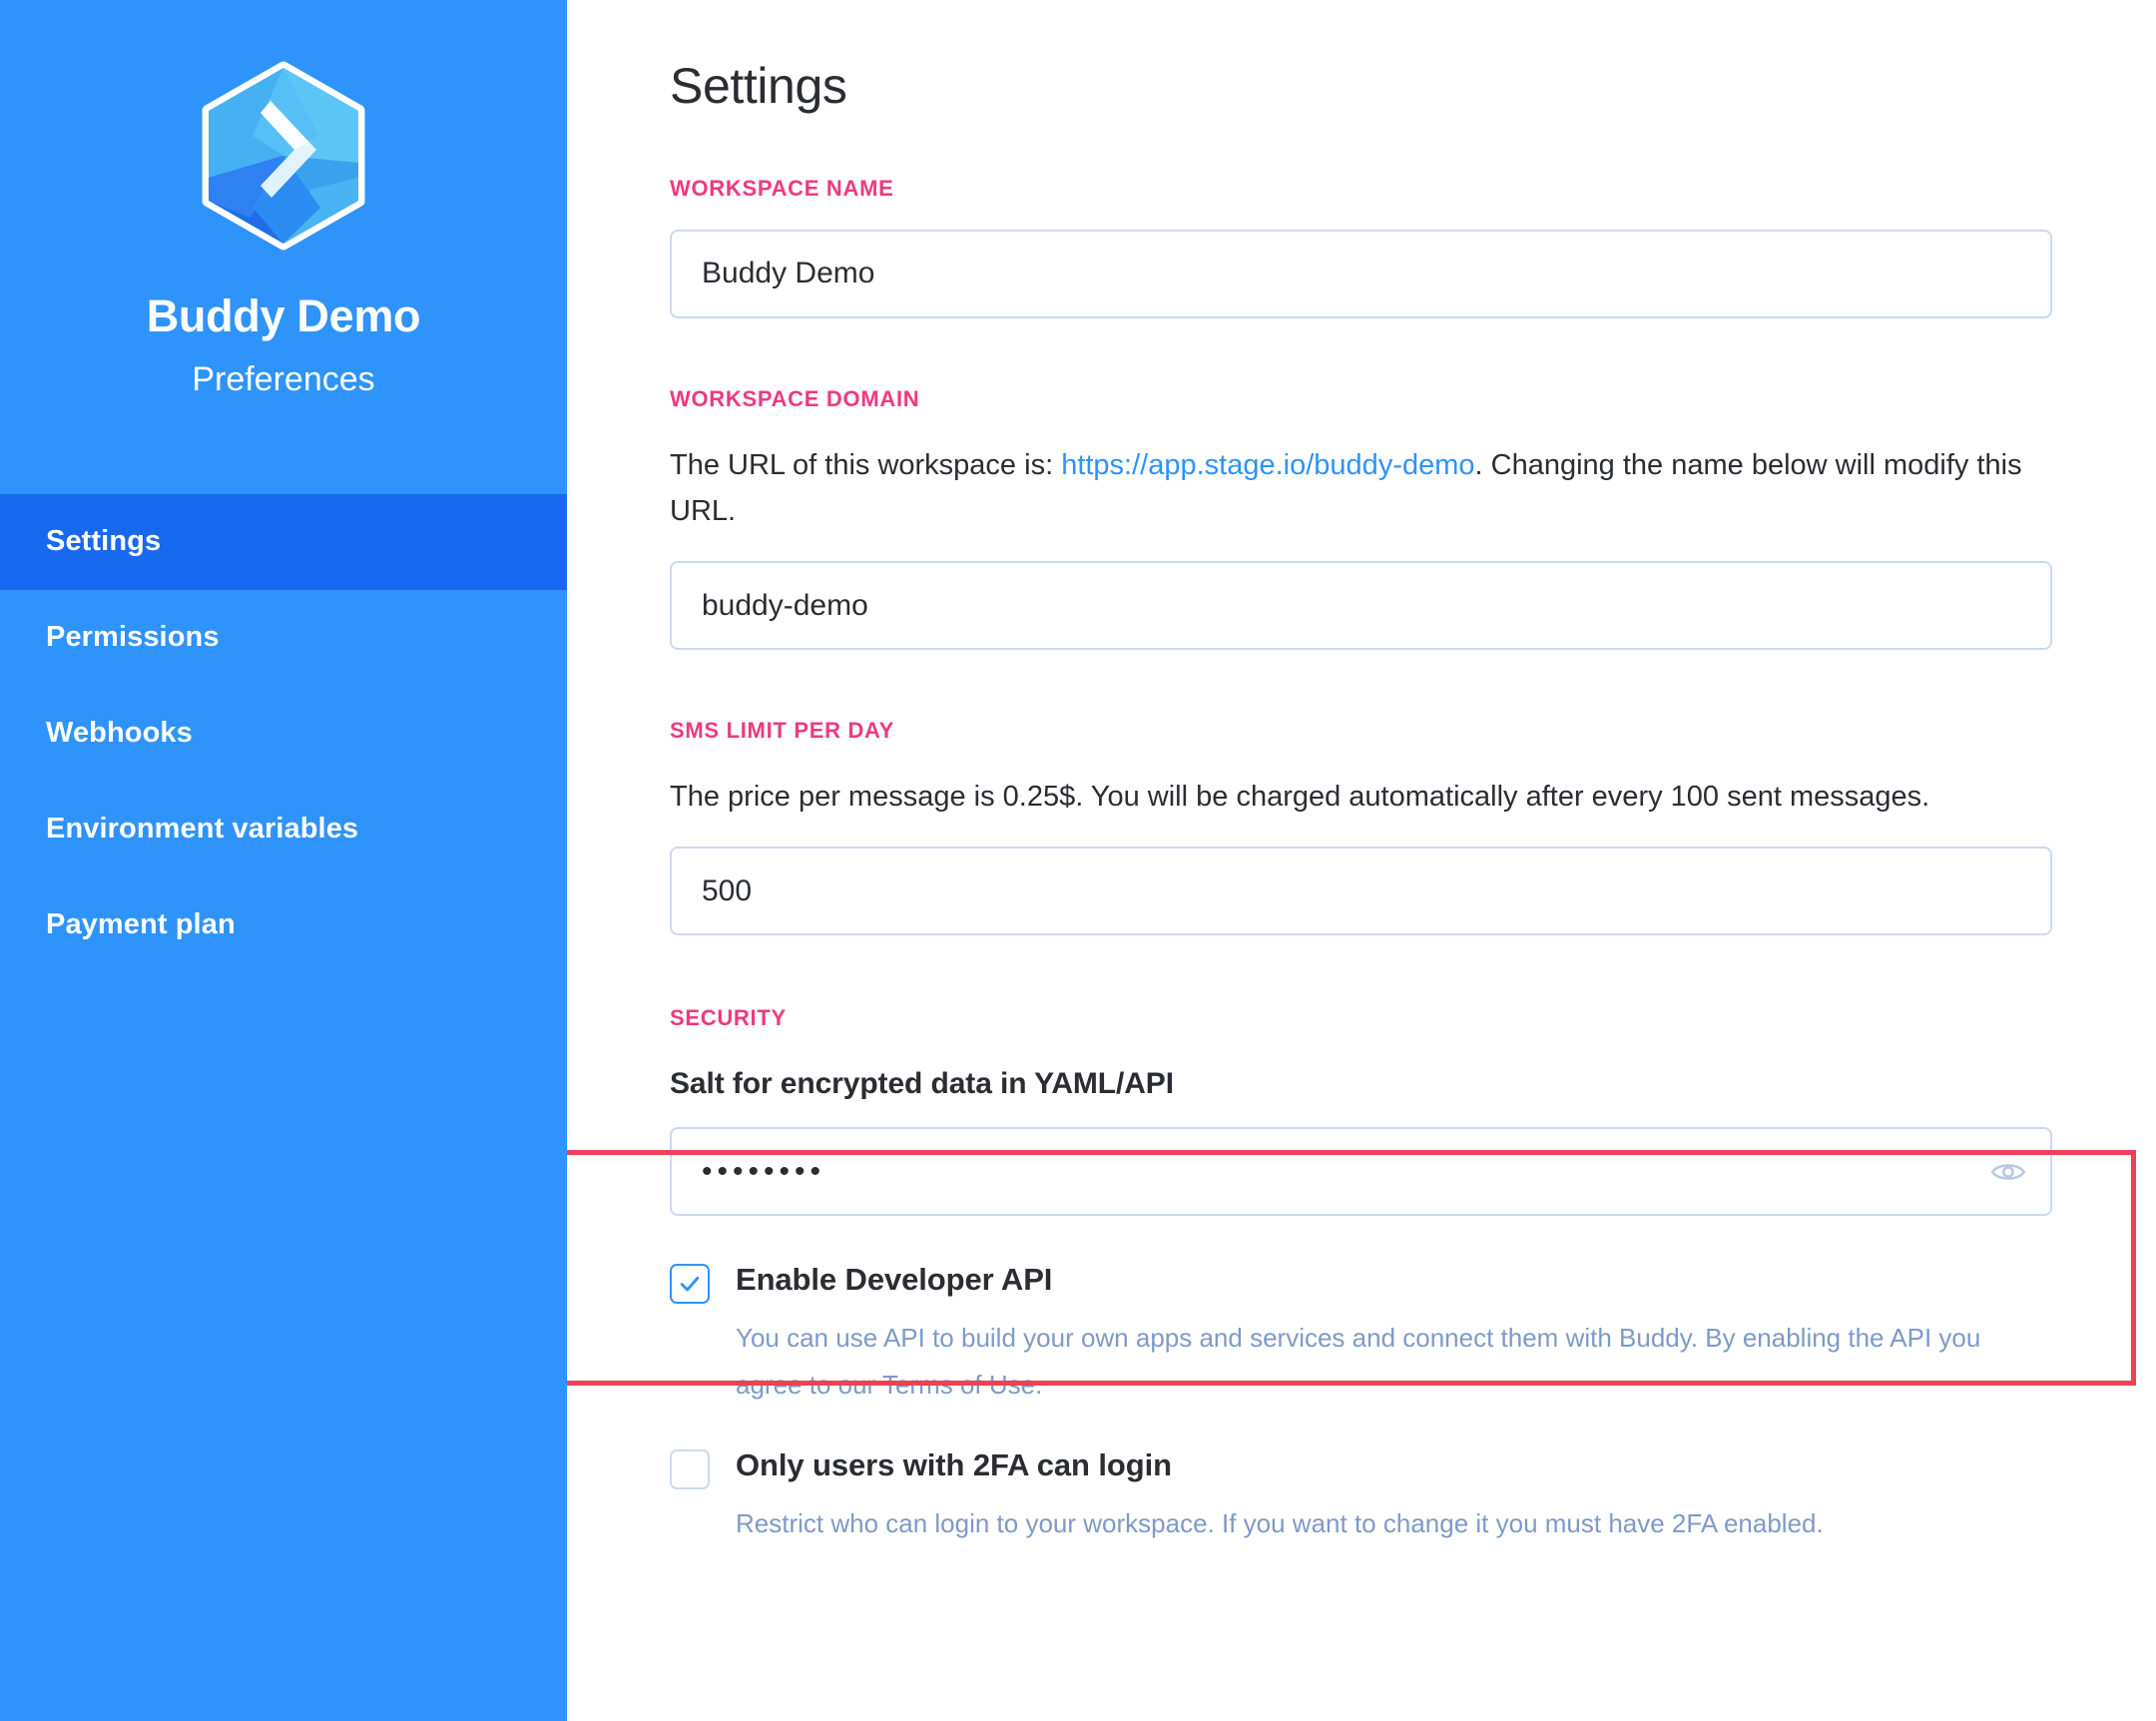  I want to click on sidebar-item-environment-variables: Environment variables, so click(283, 829).